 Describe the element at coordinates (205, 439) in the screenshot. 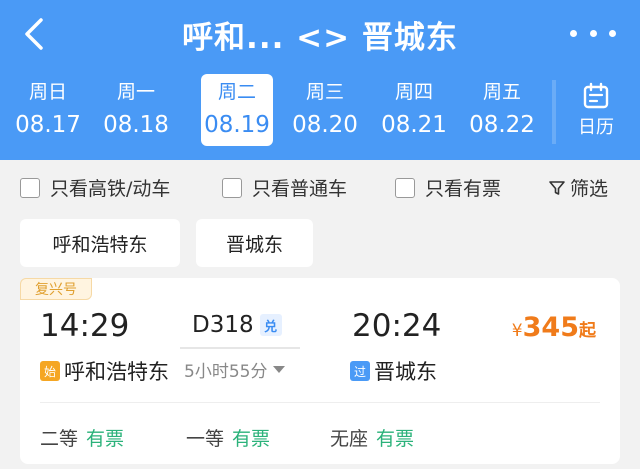

I see `seat-type: 一等` at that location.